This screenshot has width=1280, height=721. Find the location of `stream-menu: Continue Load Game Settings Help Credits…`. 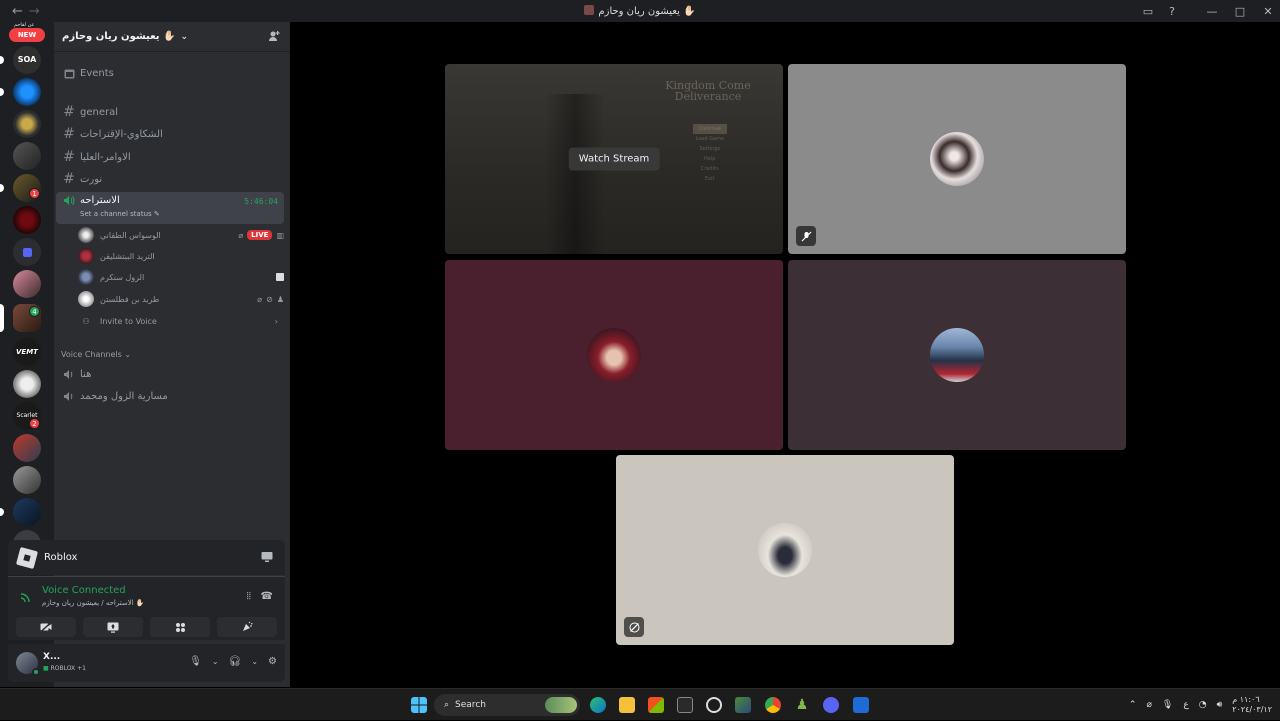

stream-menu: Continue Load Game Settings Help Credits… is located at coordinates (709, 154).